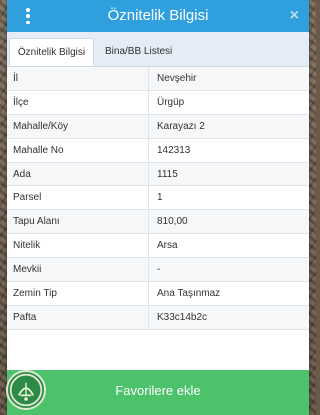  I want to click on table-row: Tapu Alanı 810,00, so click(158, 222).